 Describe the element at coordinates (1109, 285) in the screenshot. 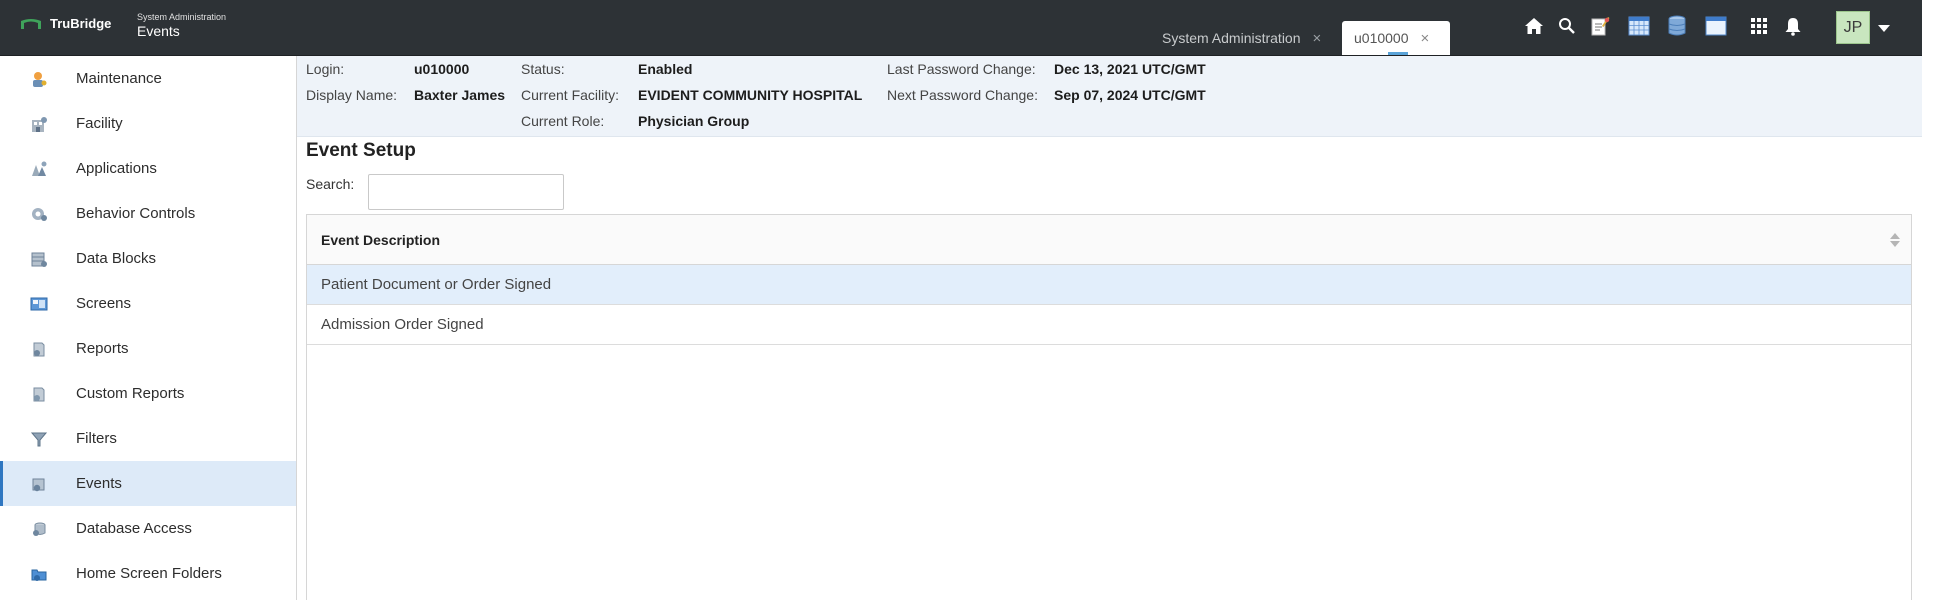

I see `table-row: Patient Document or Order Signed` at that location.